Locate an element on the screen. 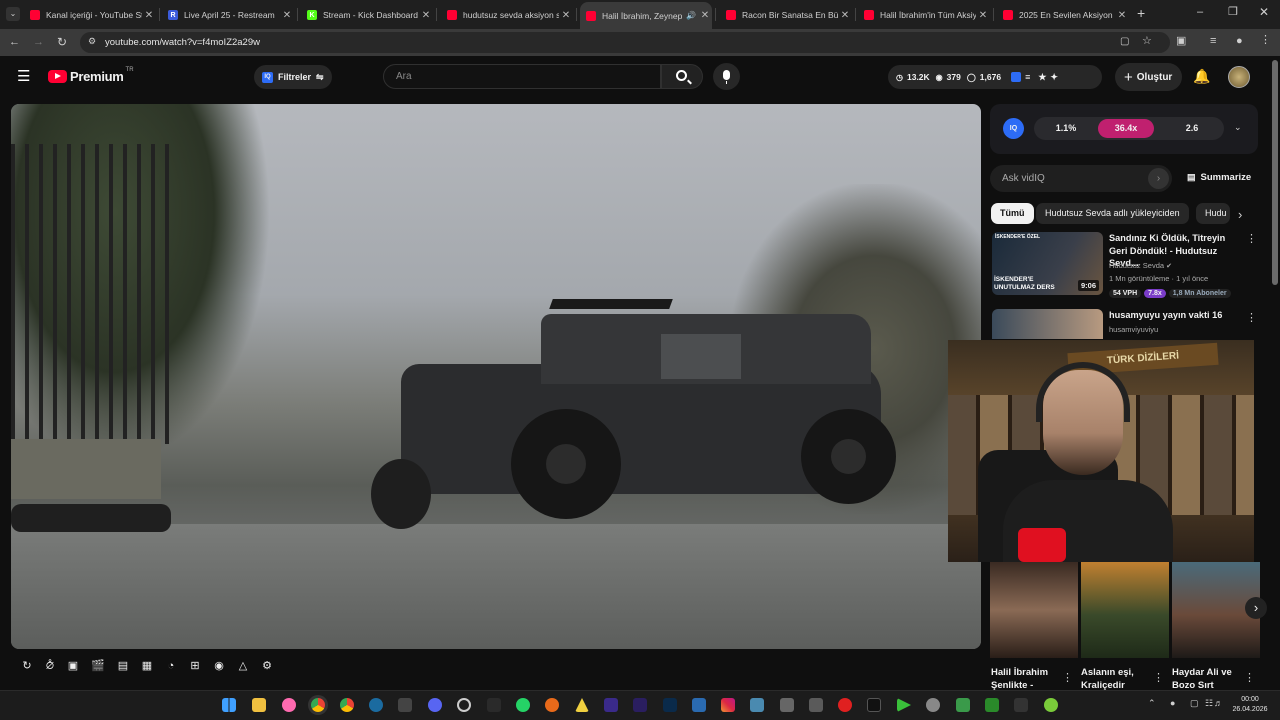  browser-tab-6: Racon Bir Sanatsa En Büy ✕ is located at coordinates (786, 15).